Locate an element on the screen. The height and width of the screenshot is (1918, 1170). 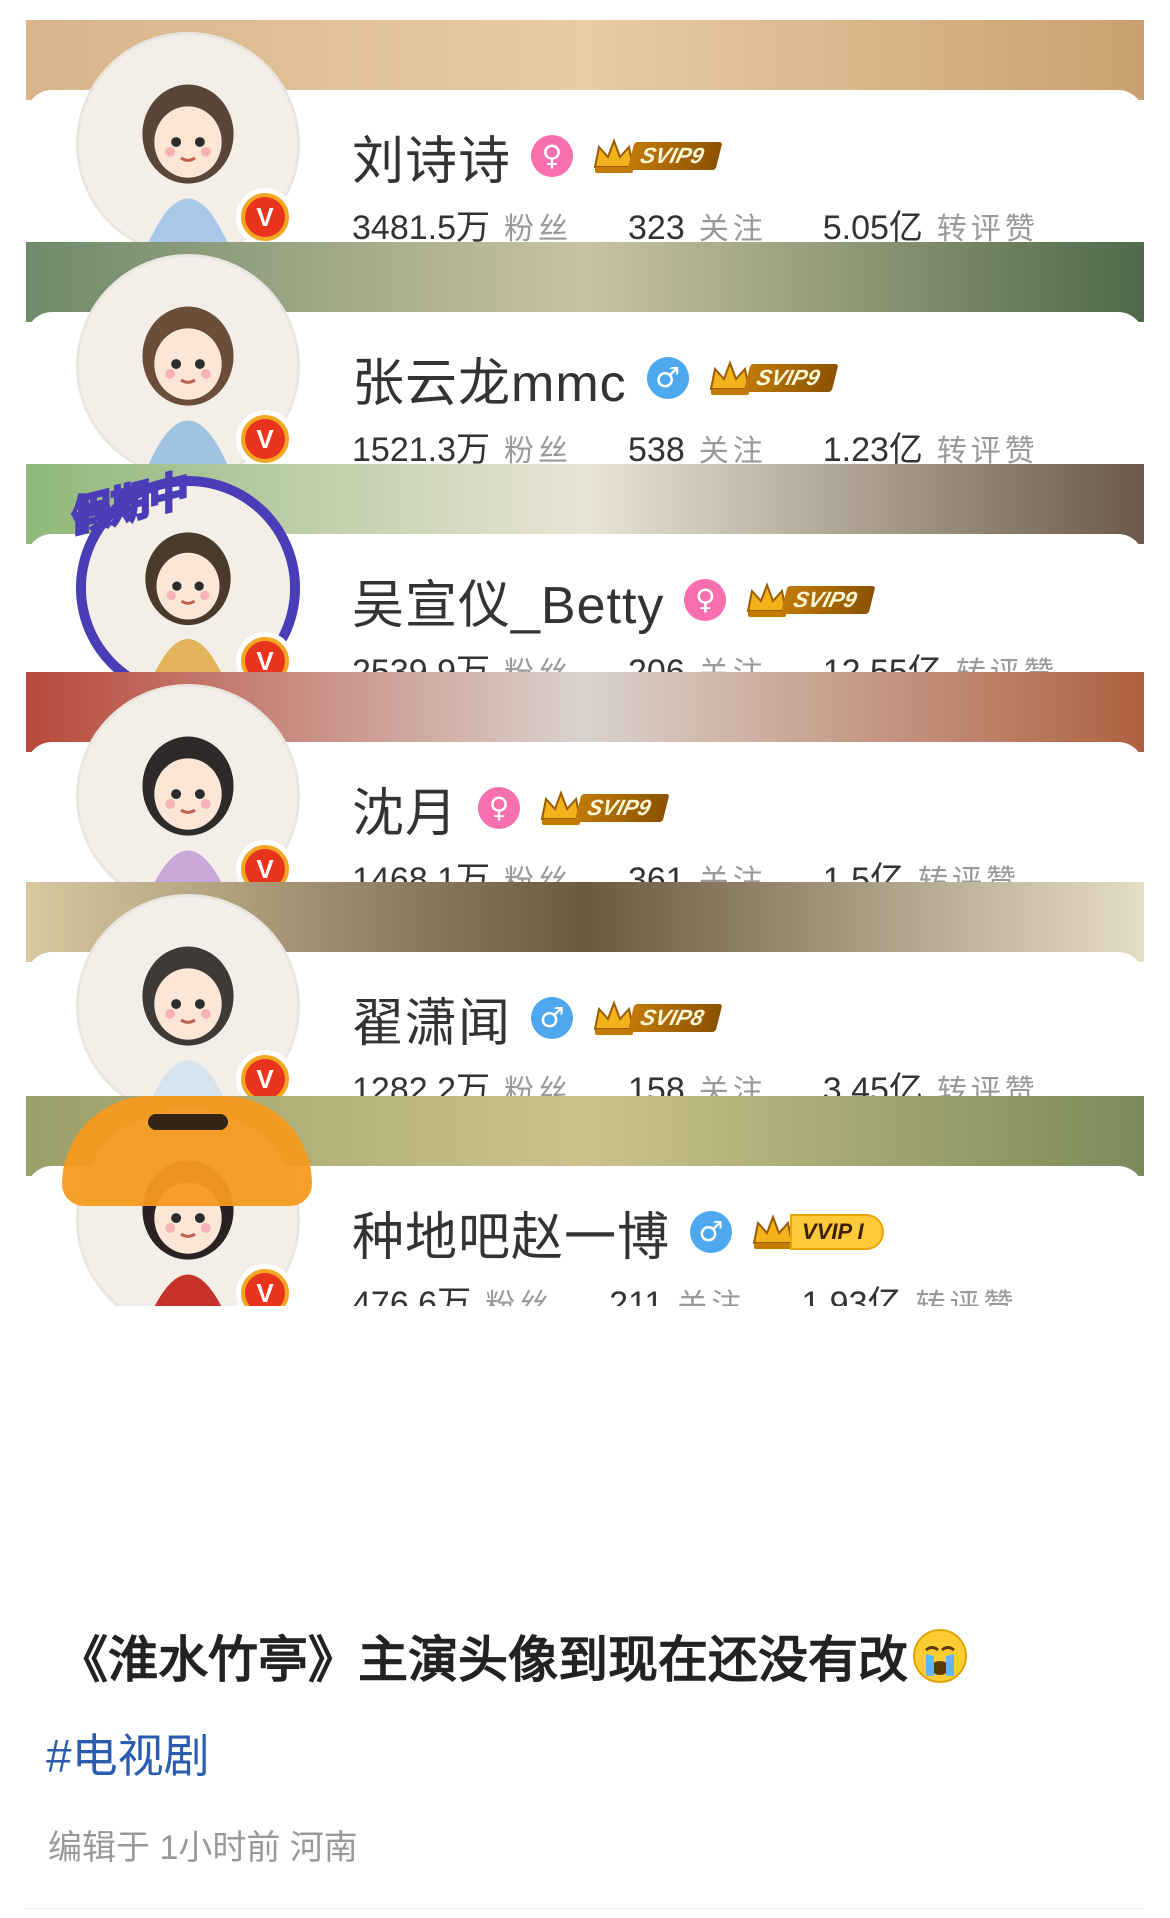
fans-stat: 1521.3万 粉丝 is located at coordinates (462, 443).